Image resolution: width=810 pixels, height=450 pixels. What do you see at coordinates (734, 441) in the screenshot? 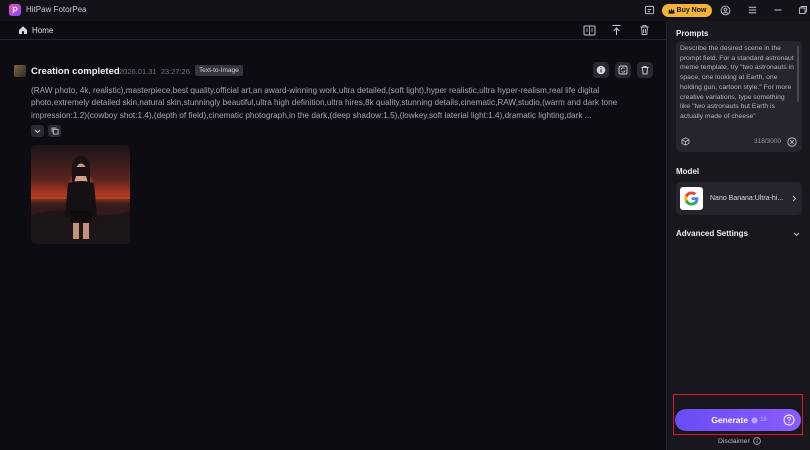
I see `disclaimer-label: Disclaimer` at bounding box center [734, 441].